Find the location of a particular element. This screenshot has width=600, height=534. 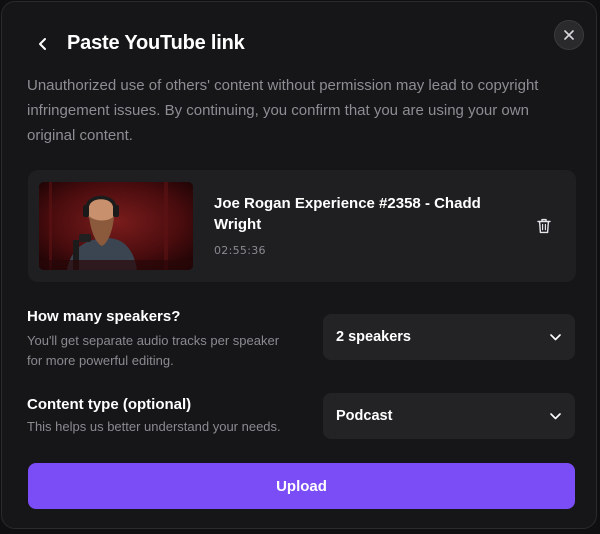

remove-video-button is located at coordinates (544, 226).